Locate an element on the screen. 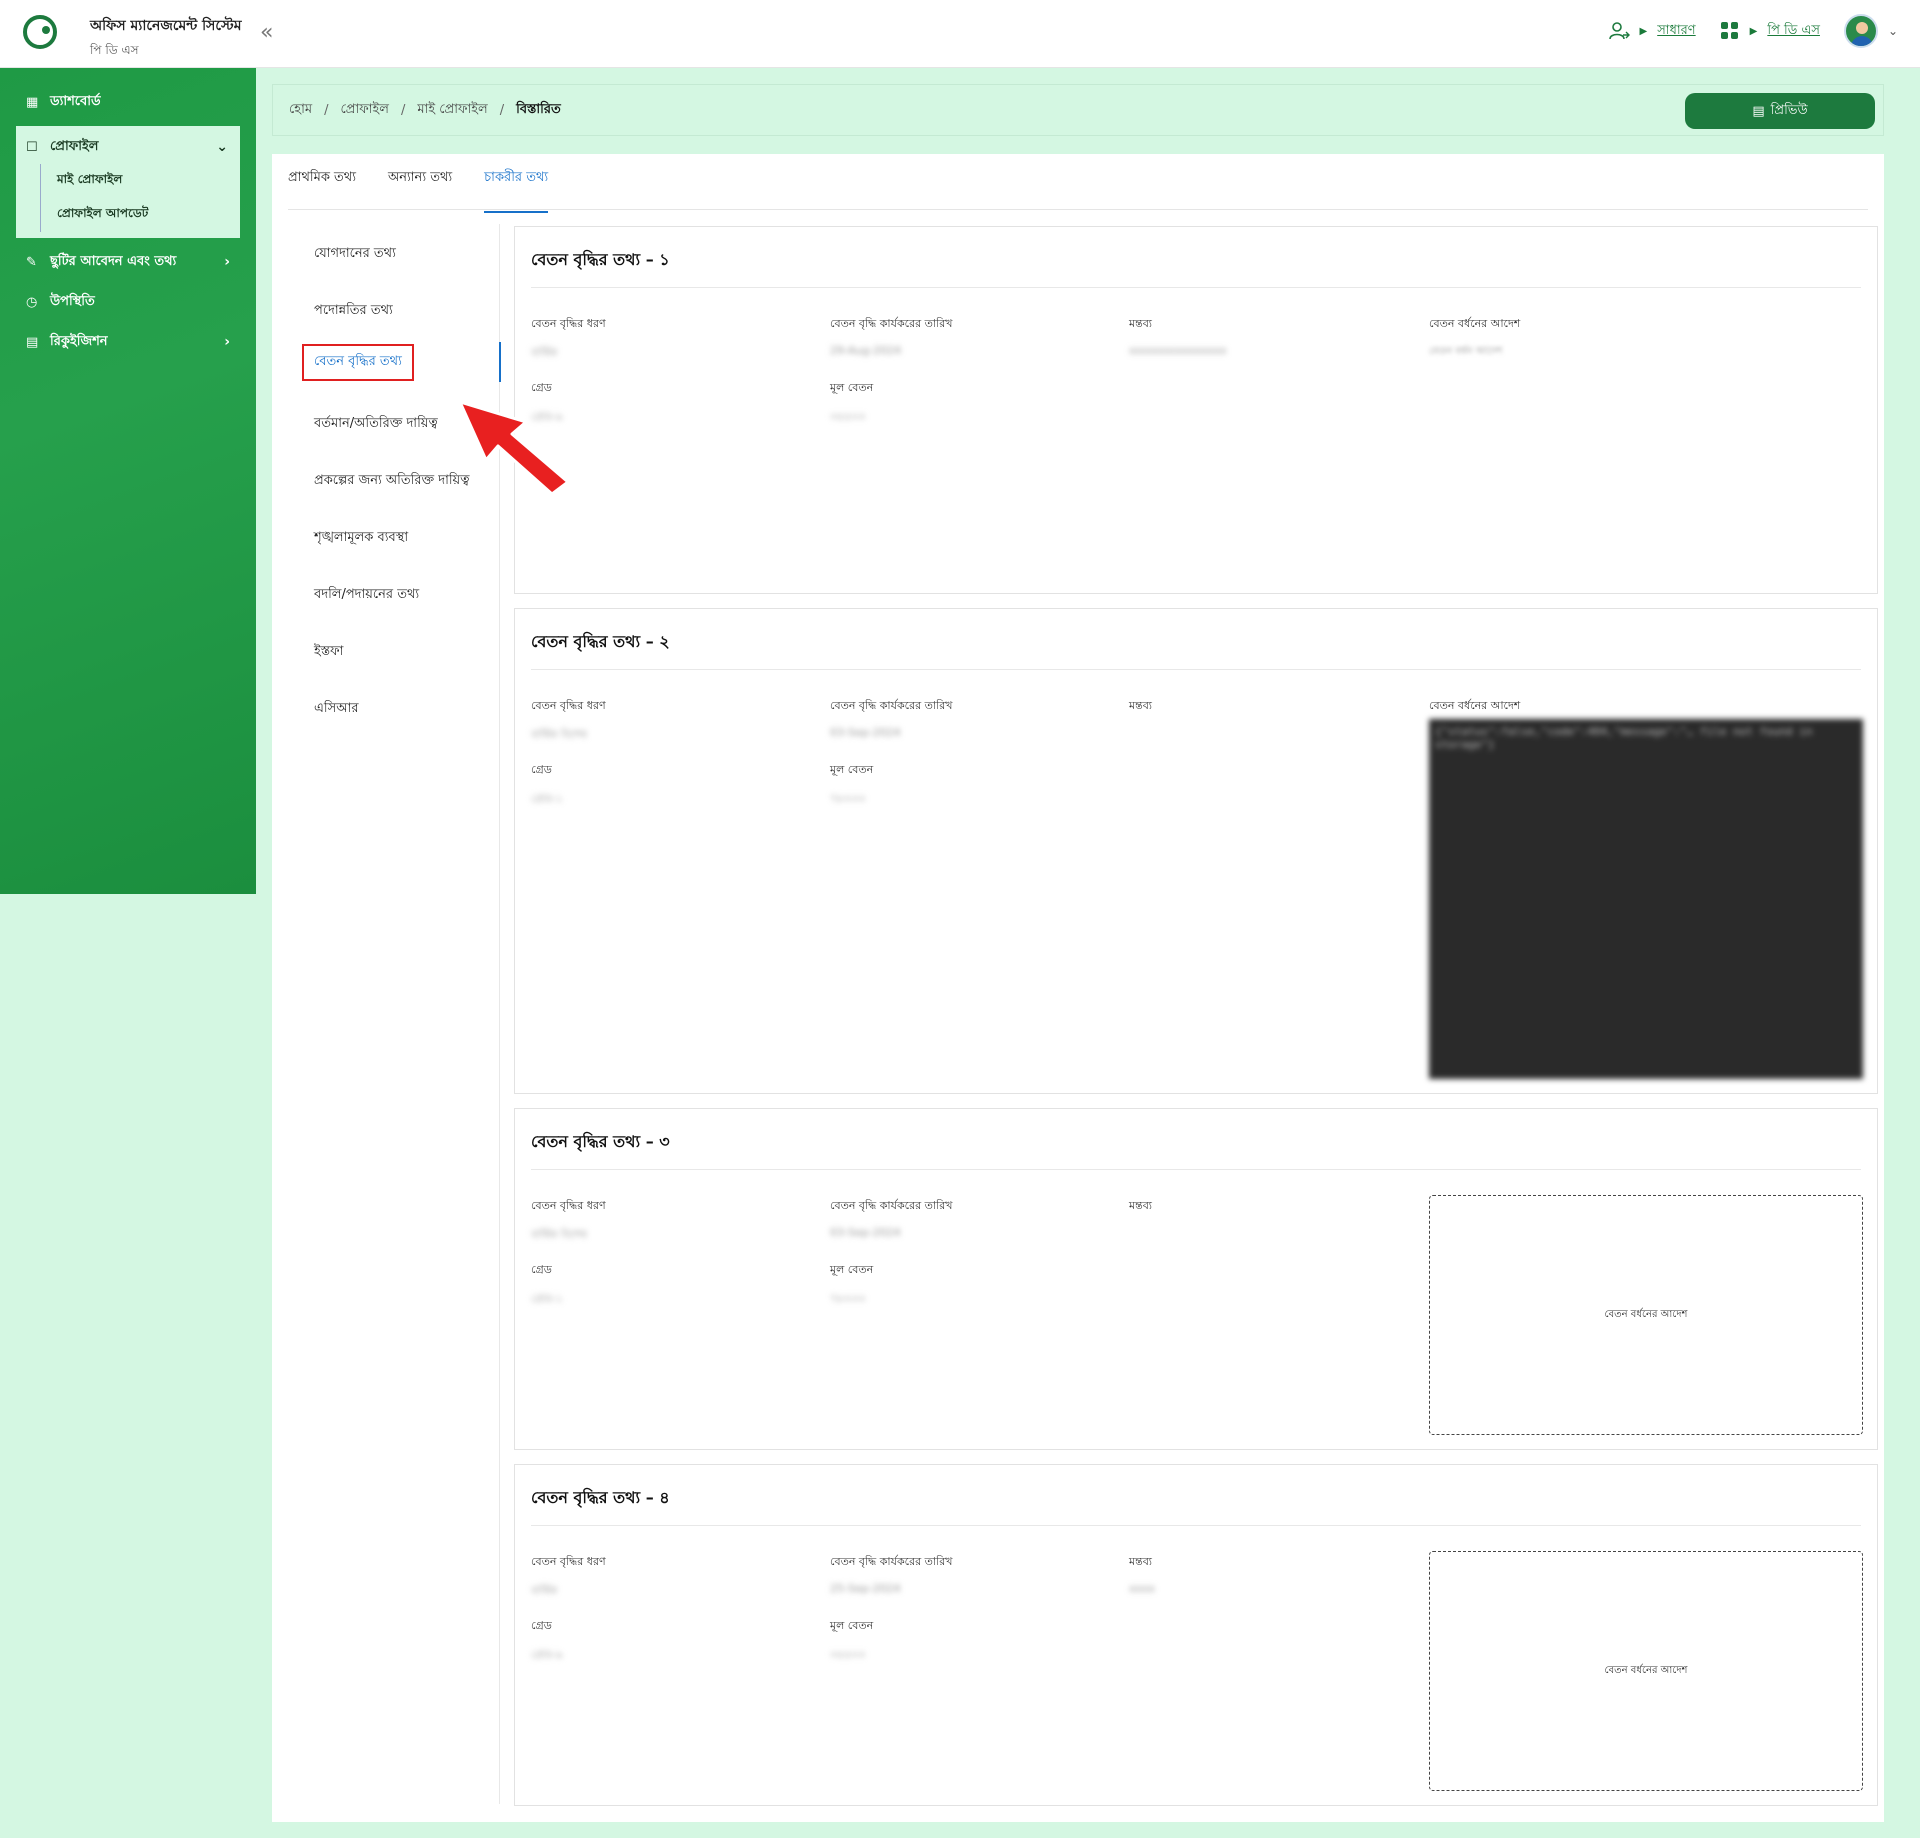 This screenshot has height=1838, width=1920. breadcrumb-profile: প্রোফাইল is located at coordinates (364, 110).